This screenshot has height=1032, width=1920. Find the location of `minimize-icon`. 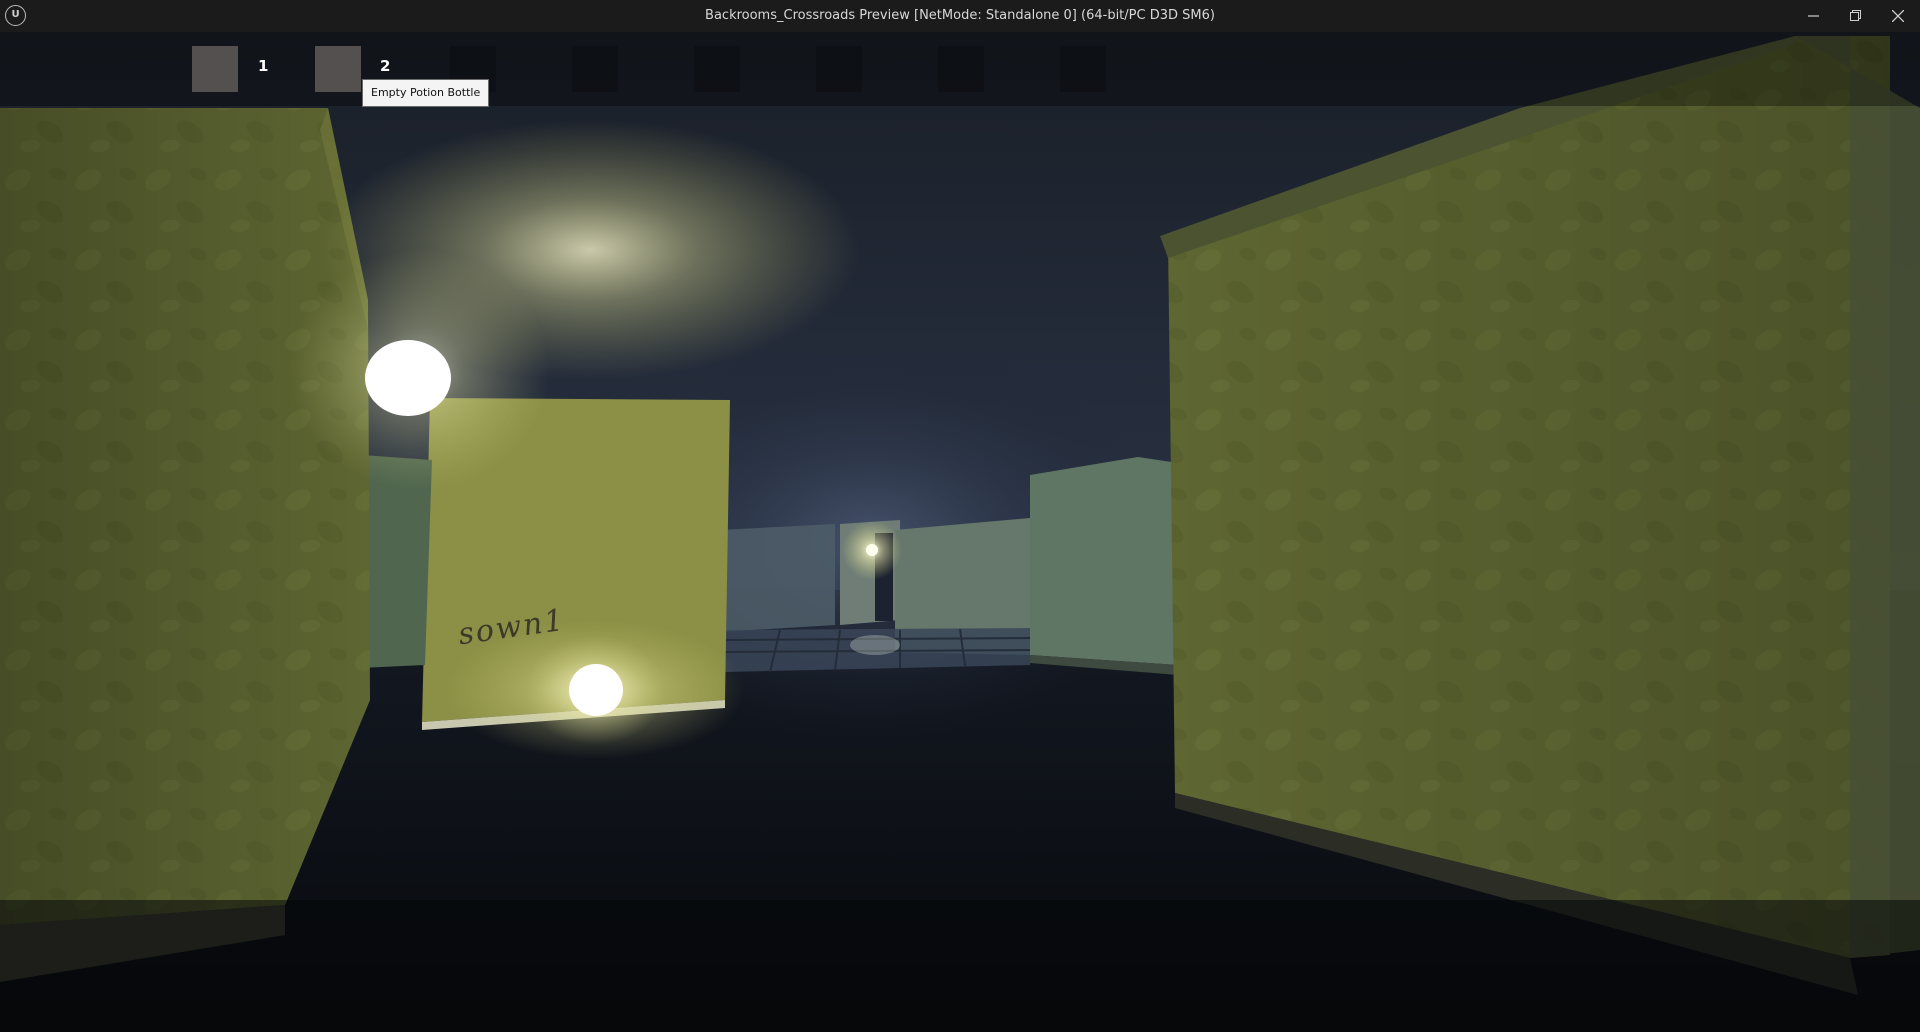

minimize-icon is located at coordinates (1813, 16).